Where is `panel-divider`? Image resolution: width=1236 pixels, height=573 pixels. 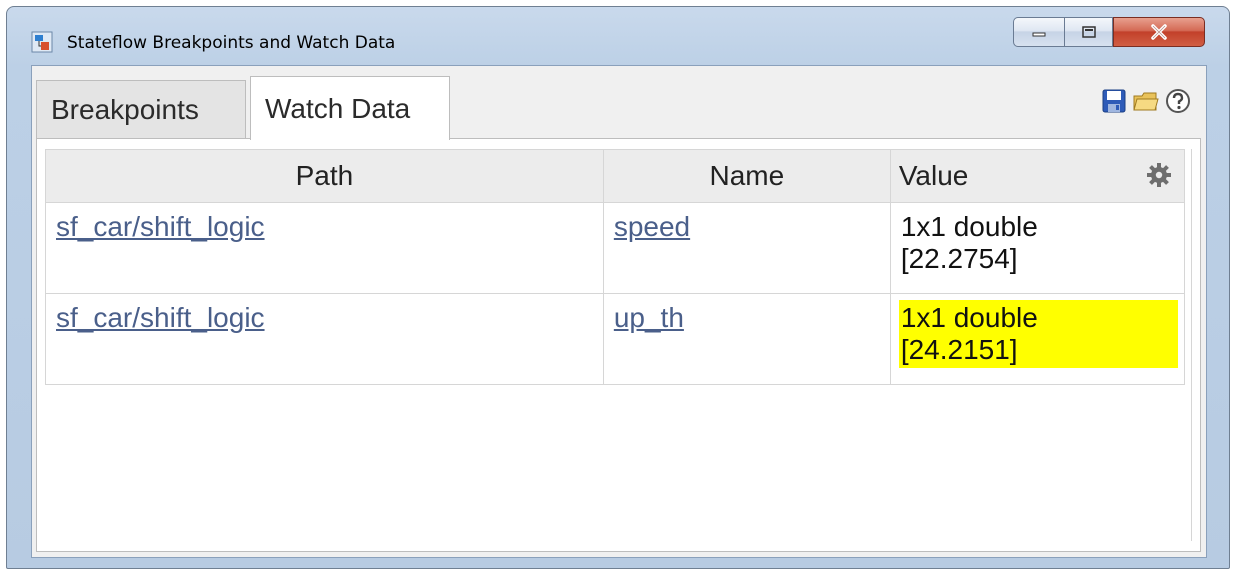 panel-divider is located at coordinates (1191, 345).